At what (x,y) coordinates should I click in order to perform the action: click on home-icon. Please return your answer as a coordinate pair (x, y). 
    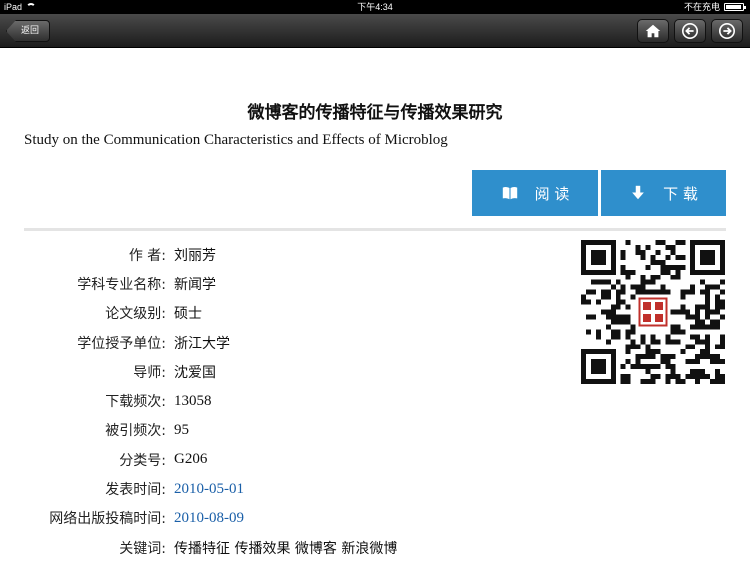
    Looking at the image, I should click on (653, 31).